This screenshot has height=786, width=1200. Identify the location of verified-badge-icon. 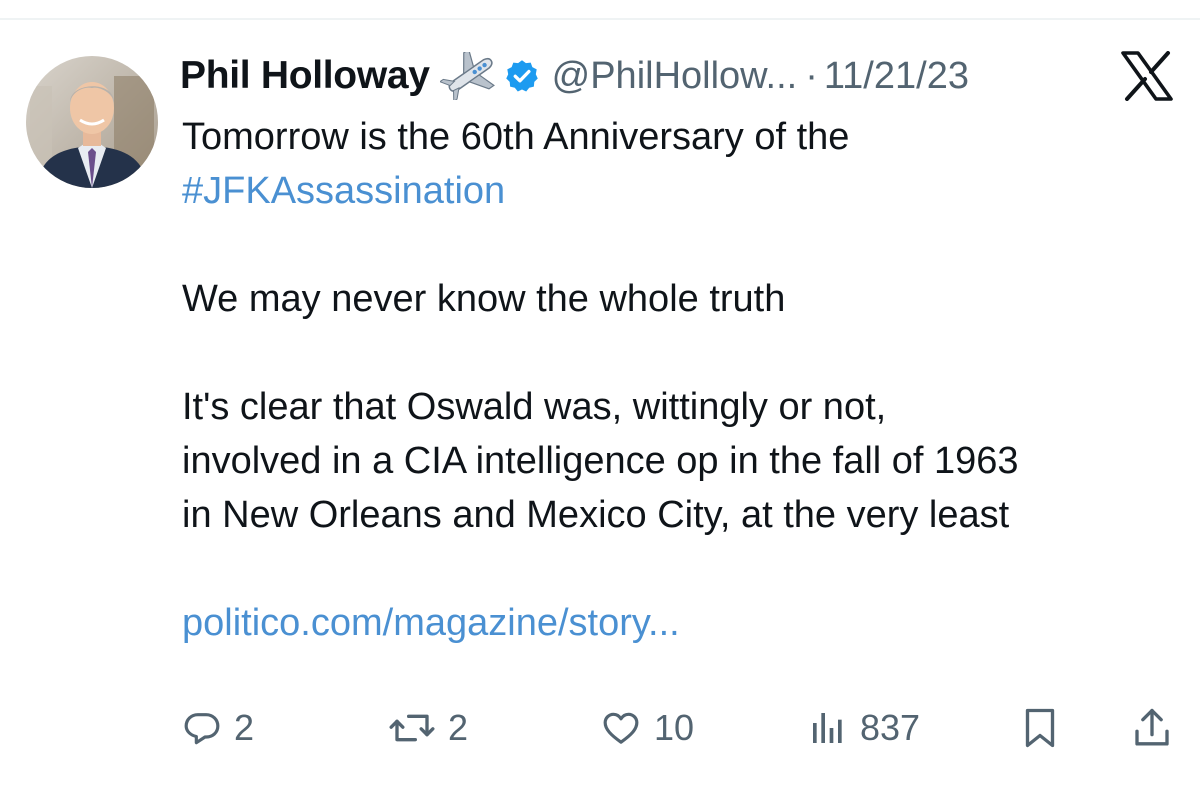
(522, 76).